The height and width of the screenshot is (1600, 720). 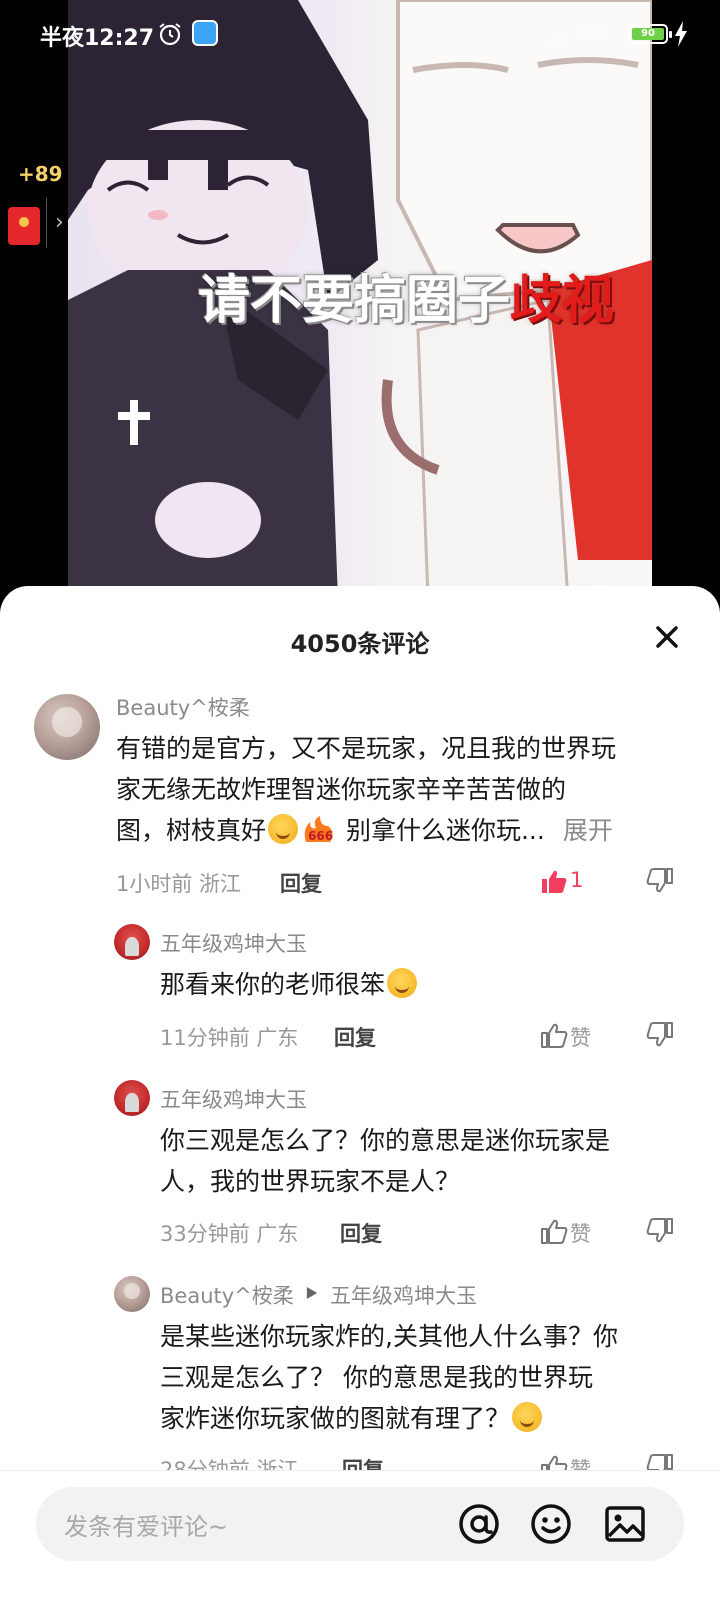 What do you see at coordinates (389, 1336) in the screenshot?
I see `comment-text-line: 是某些迷你玩家炸的,关其他人什么事？你` at bounding box center [389, 1336].